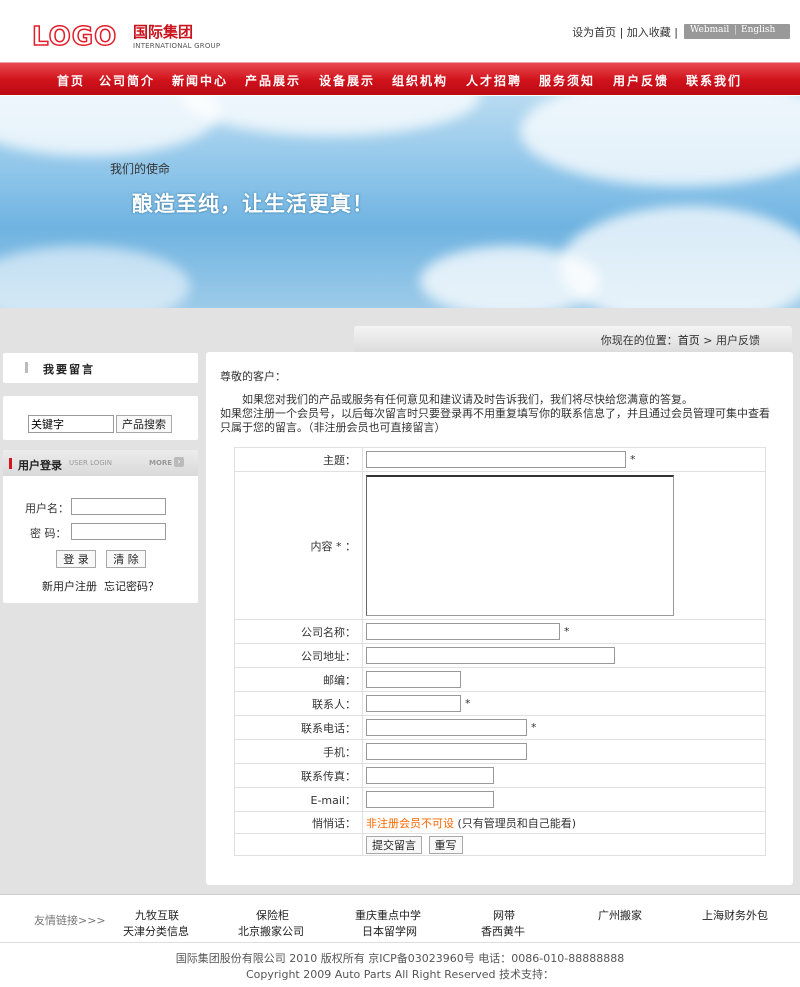 This screenshot has width=800, height=987. What do you see at coordinates (71, 80) in the screenshot?
I see `nav-item-home: 首页` at bounding box center [71, 80].